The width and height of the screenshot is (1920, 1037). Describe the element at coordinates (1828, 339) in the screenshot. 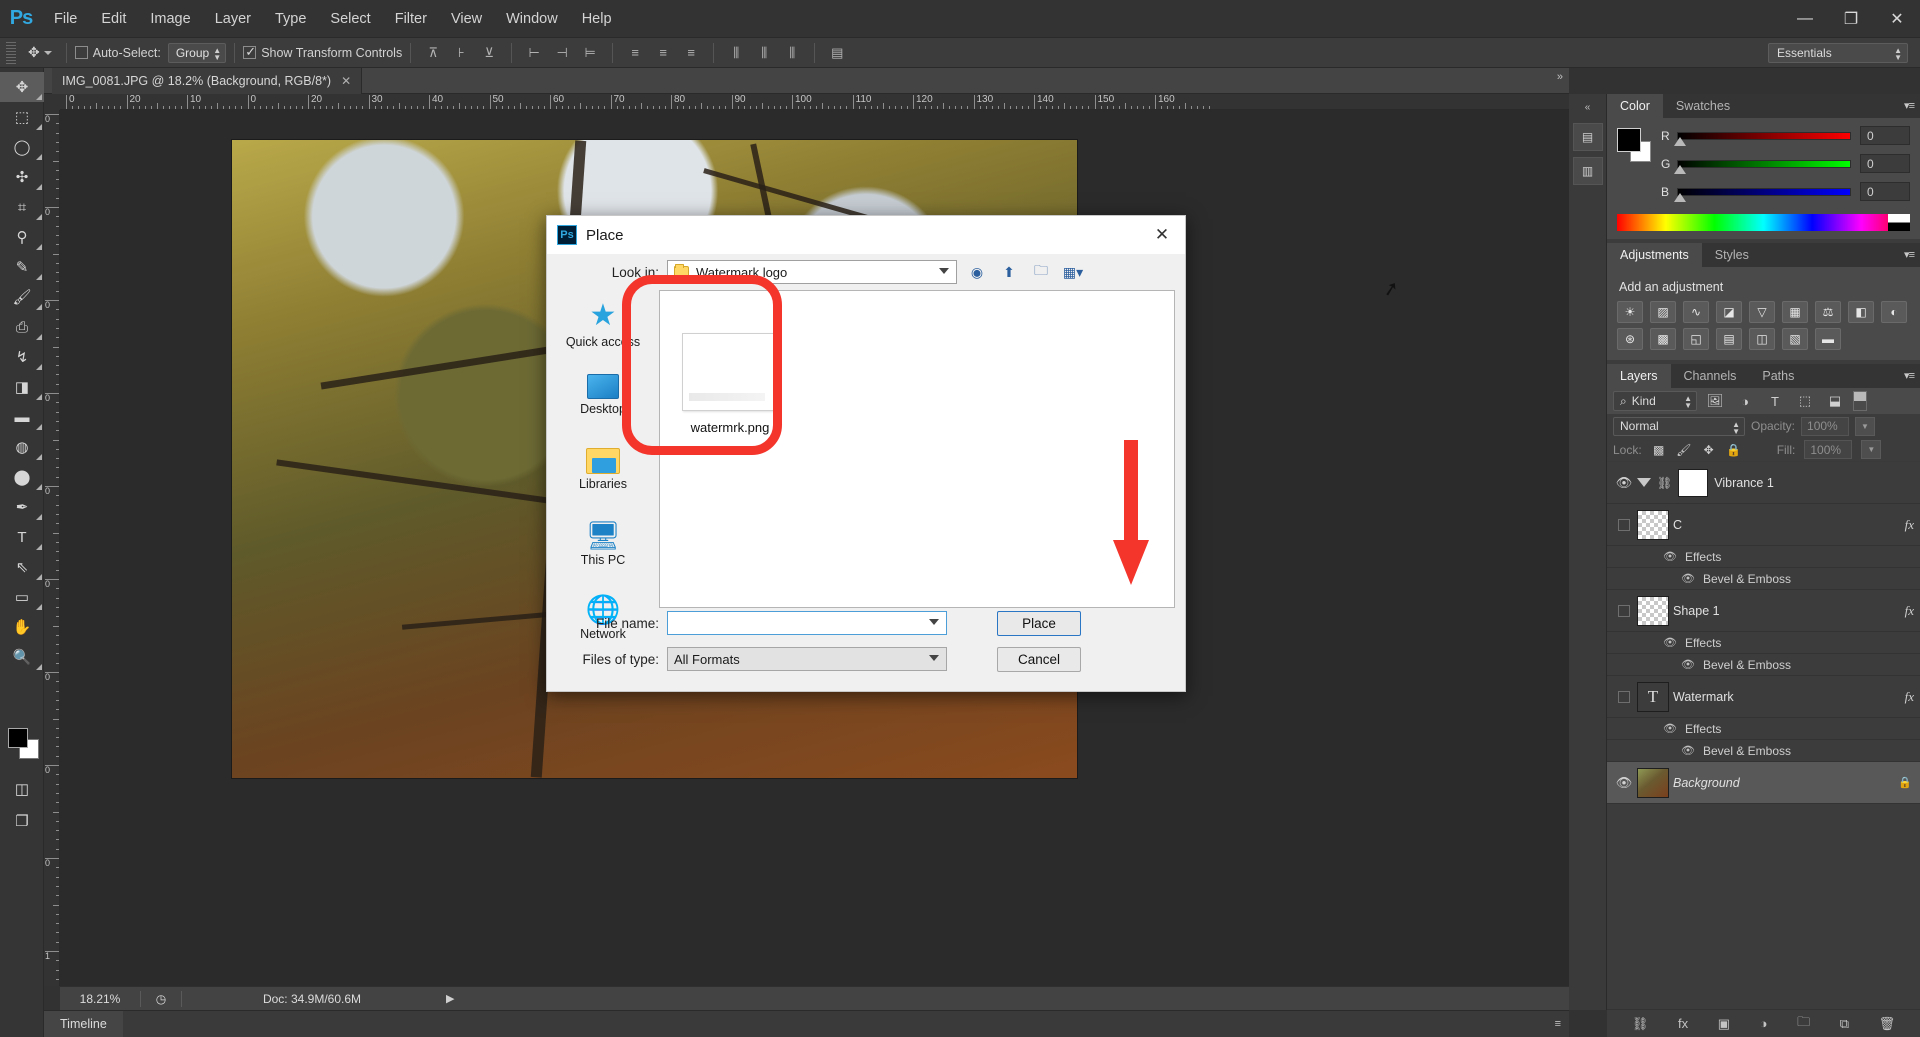

I see `selective-color-icon: ▬` at that location.